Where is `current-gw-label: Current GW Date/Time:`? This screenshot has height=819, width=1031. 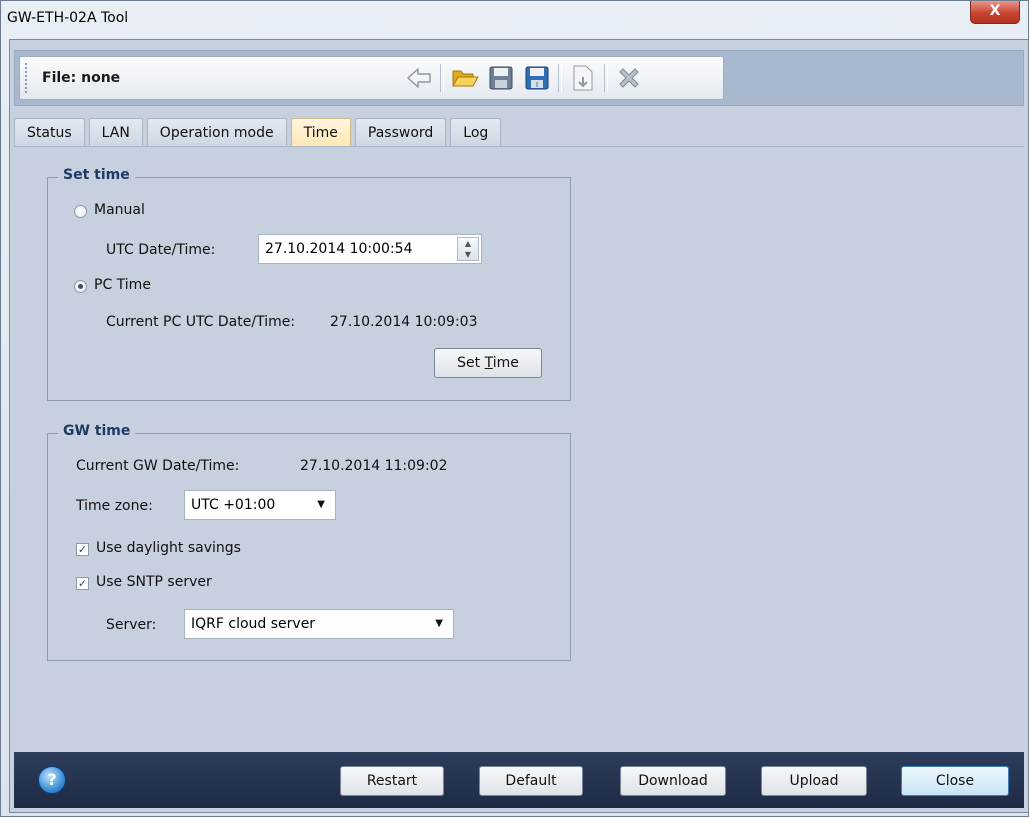 current-gw-label: Current GW Date/Time: is located at coordinates (158, 466).